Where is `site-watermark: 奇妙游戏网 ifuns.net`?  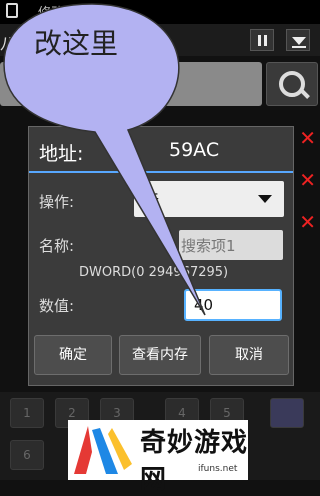
site-watermark: 奇妙游戏网 ifuns.net is located at coordinates (158, 457).